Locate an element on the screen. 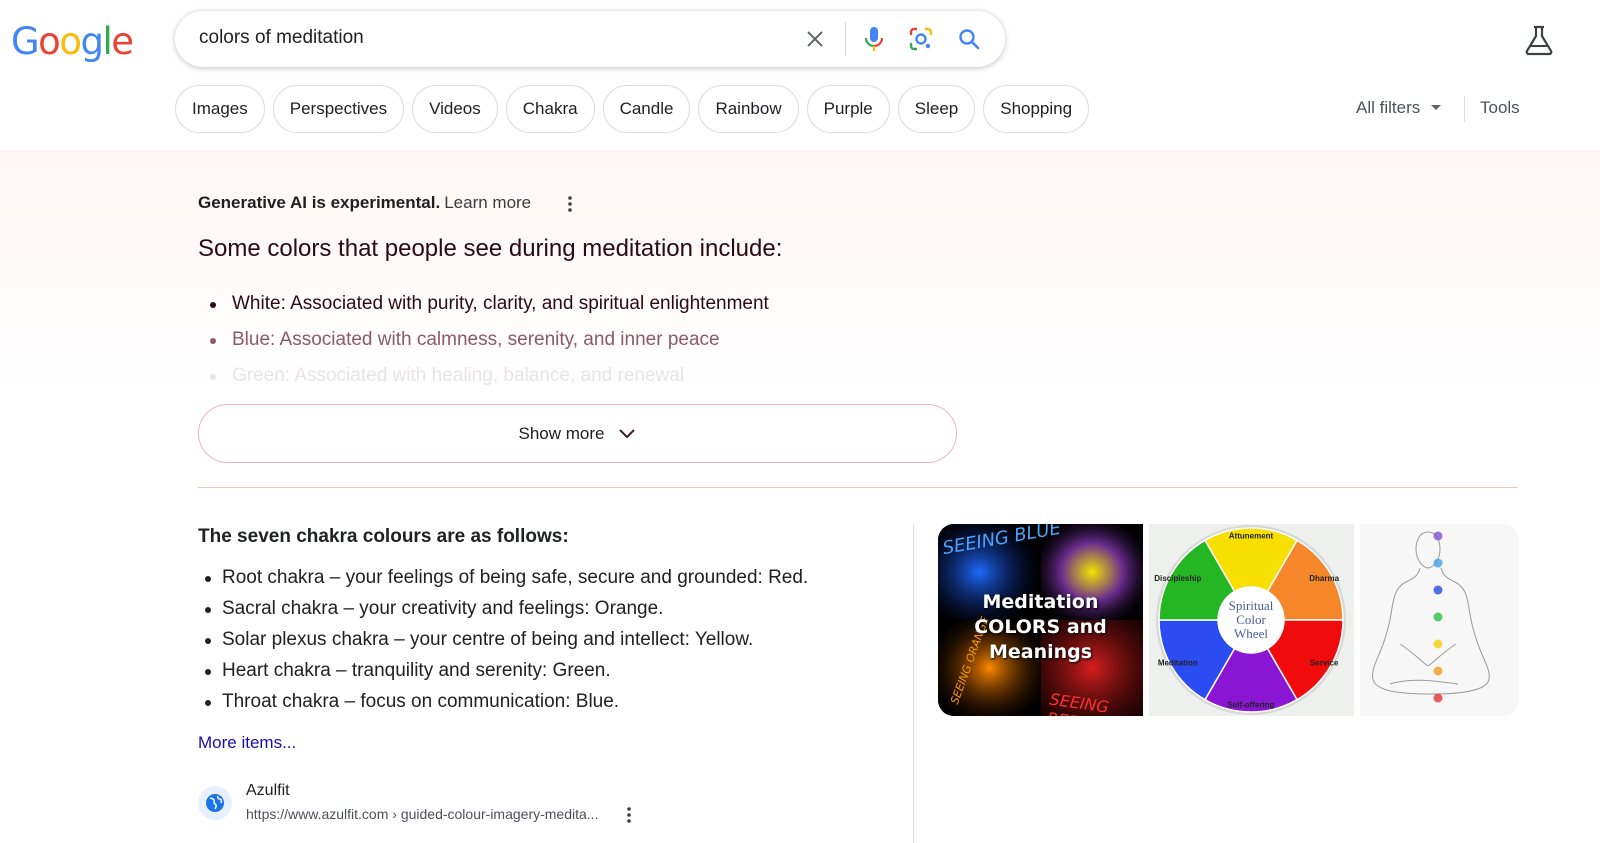 This screenshot has height=843, width=1600. image-title: Meditation COLORS and Meanings is located at coordinates (1040, 627).